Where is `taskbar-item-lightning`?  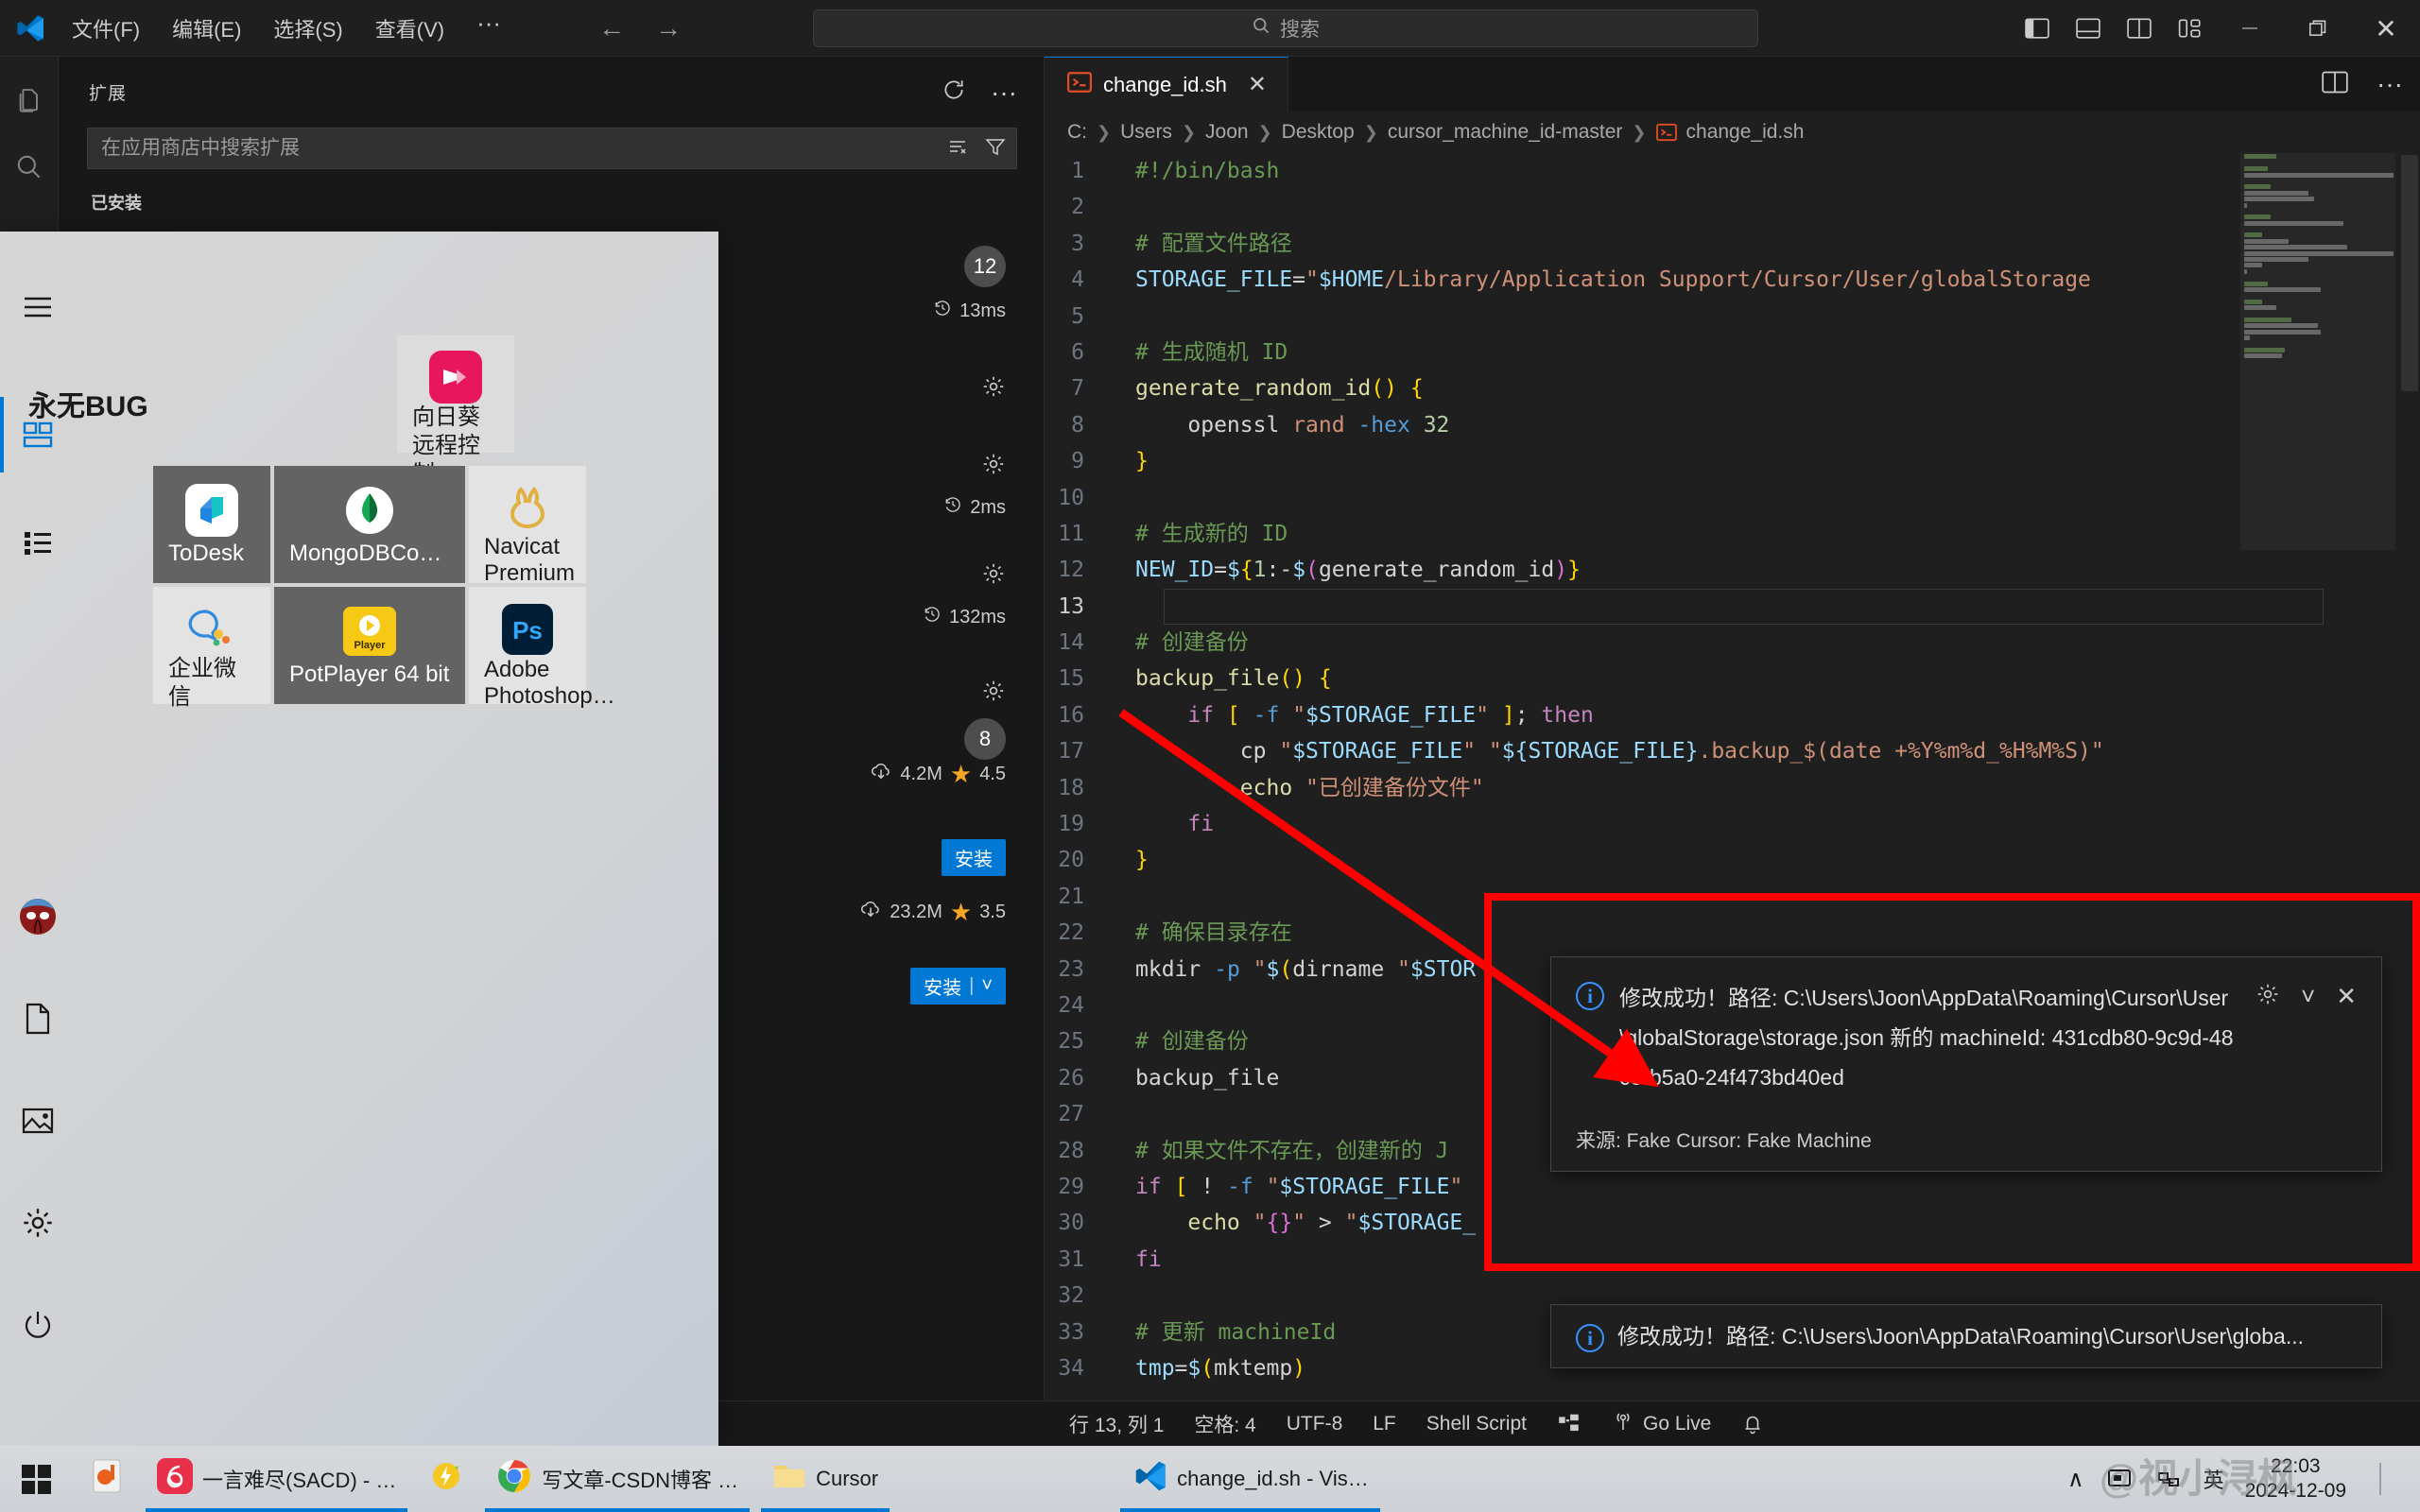
taskbar-item-lightning is located at coordinates (446, 1479).